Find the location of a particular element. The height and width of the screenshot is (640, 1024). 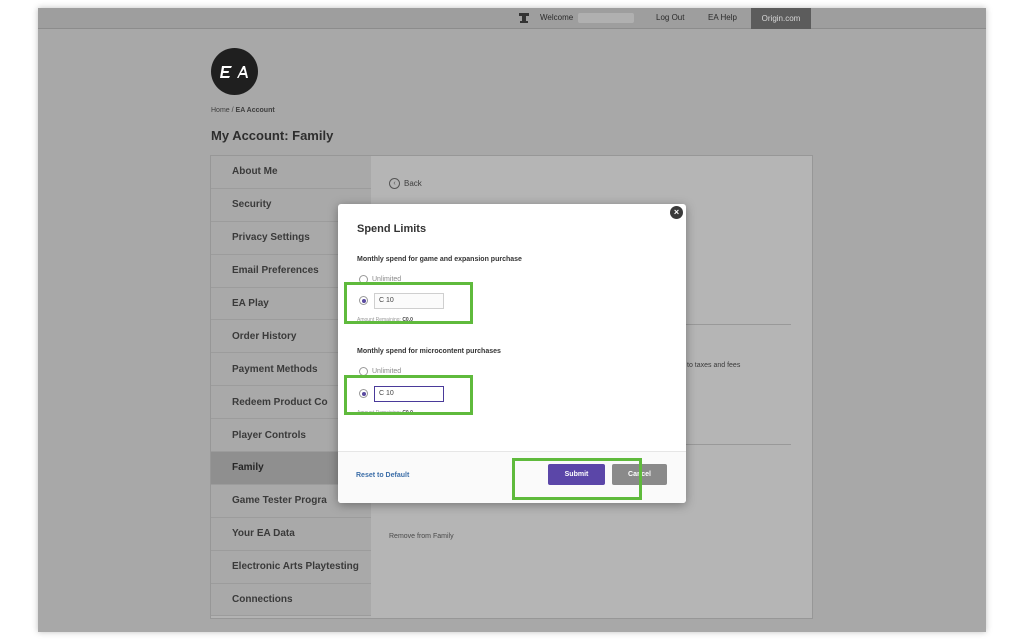

micro-remaining: Amount Remaining: C0.0 is located at coordinates (385, 413).